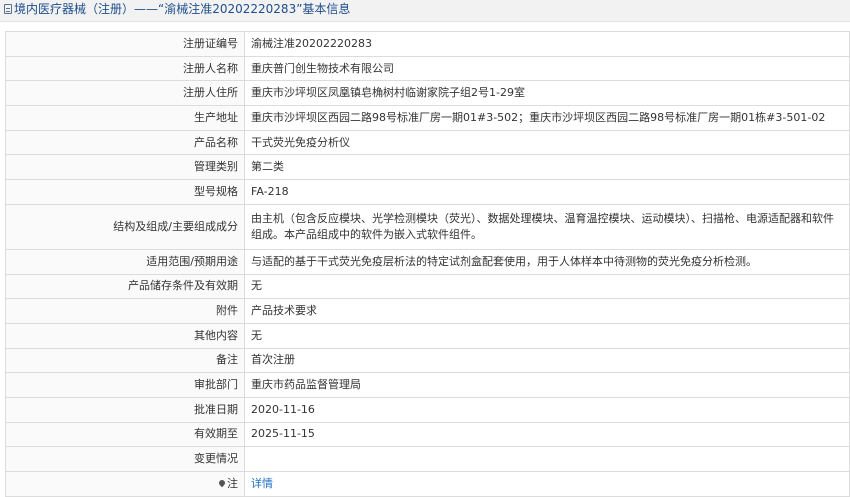 This screenshot has width=850, height=497. I want to click on row-value: 第二类, so click(547, 167).